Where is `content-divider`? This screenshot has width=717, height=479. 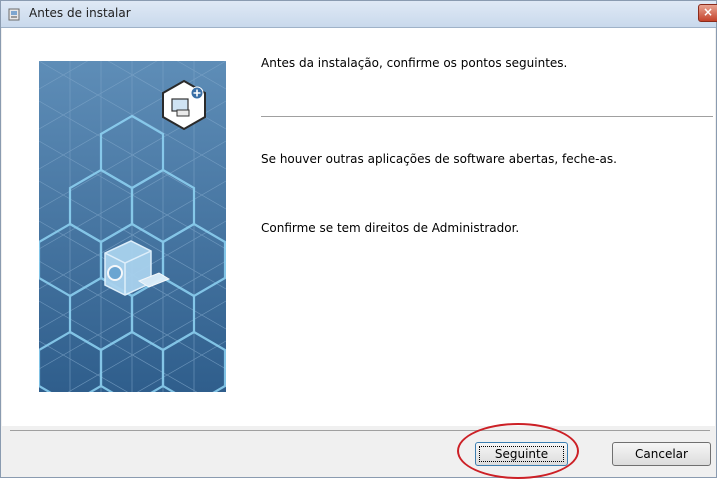 content-divider is located at coordinates (487, 116).